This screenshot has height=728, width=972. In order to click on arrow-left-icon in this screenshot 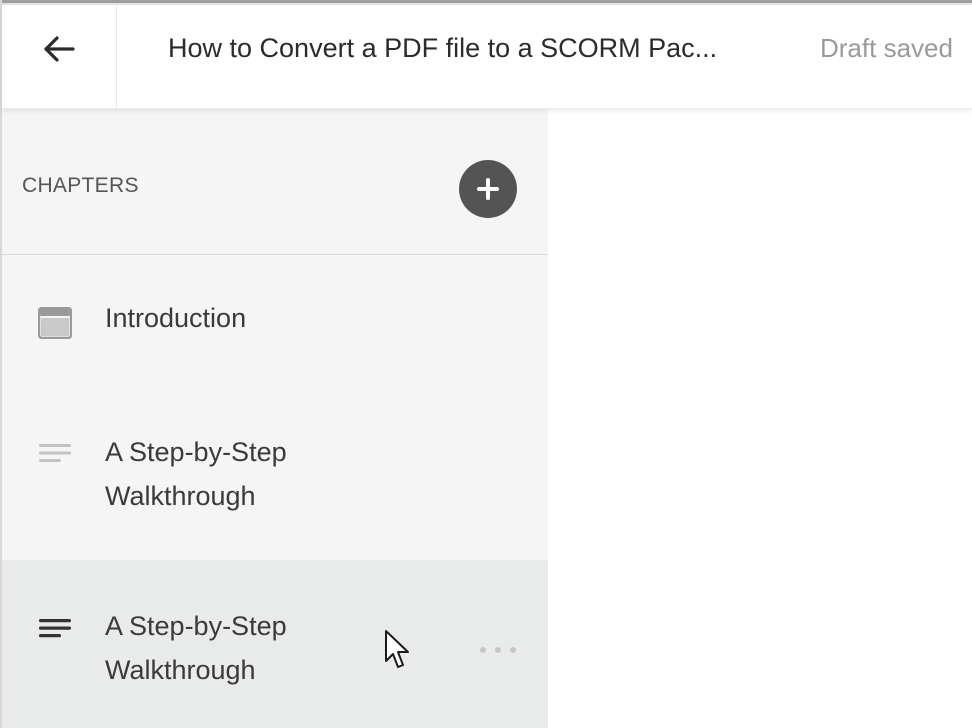, I will do `click(59, 48)`.